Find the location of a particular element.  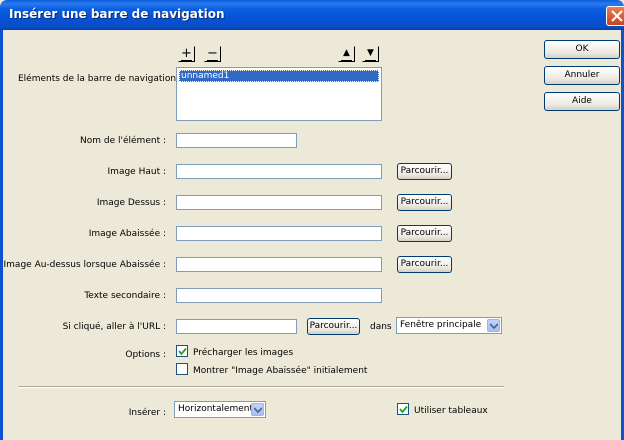

preload-images-checkbox is located at coordinates (182, 351).